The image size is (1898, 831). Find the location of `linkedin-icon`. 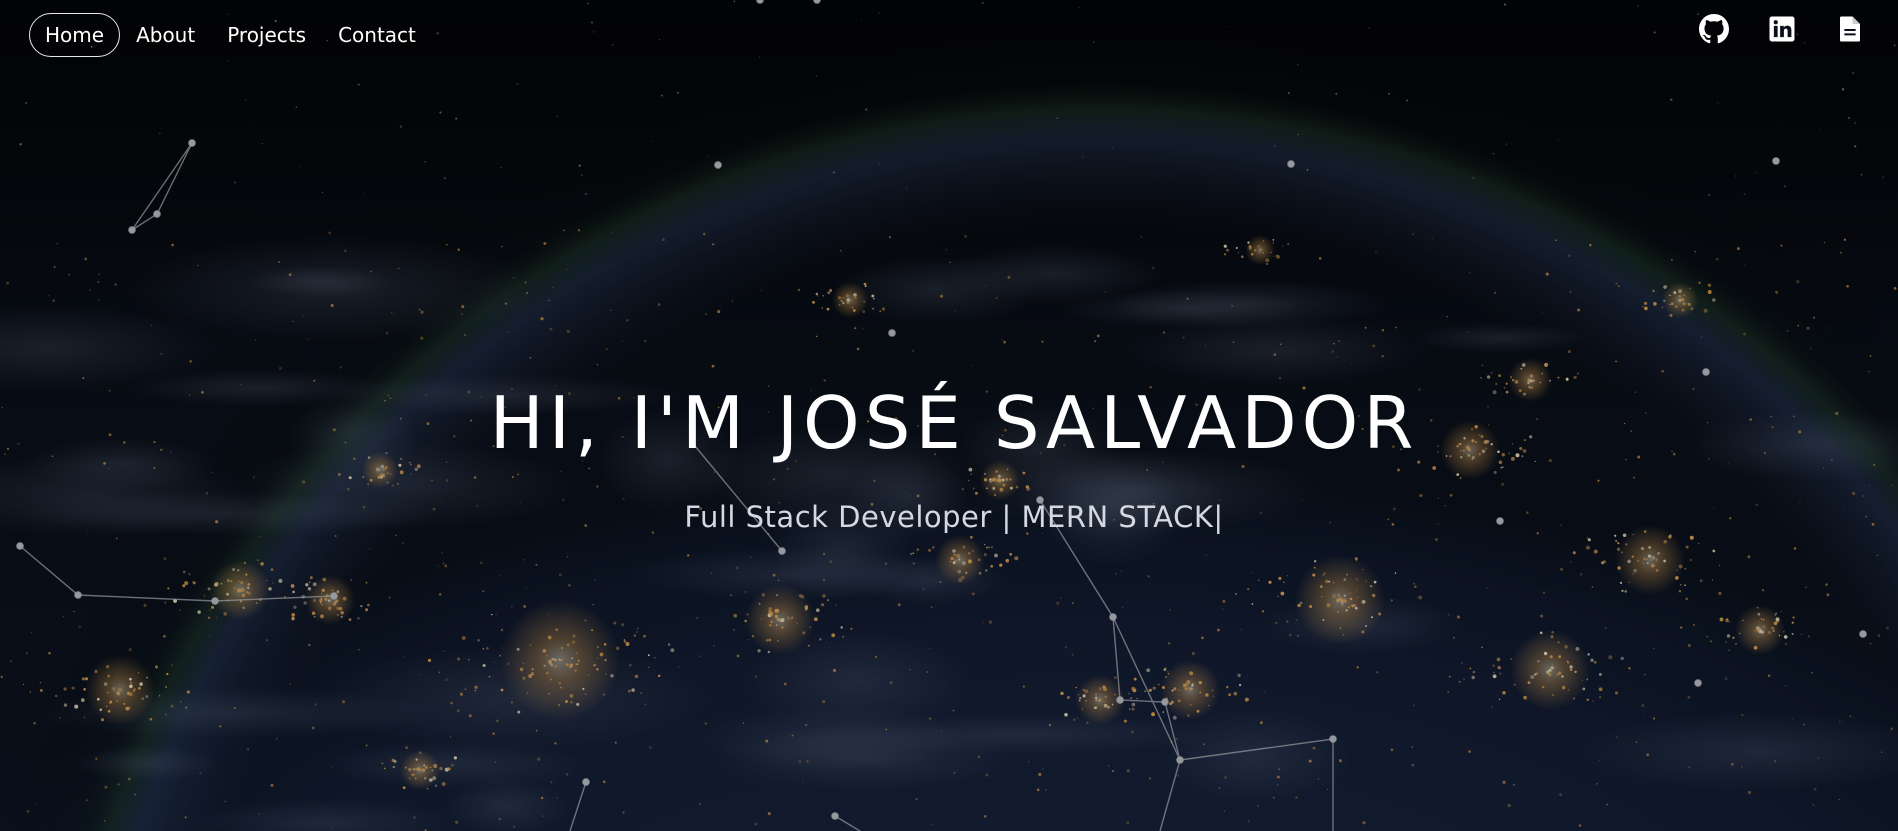

linkedin-icon is located at coordinates (1782, 29).